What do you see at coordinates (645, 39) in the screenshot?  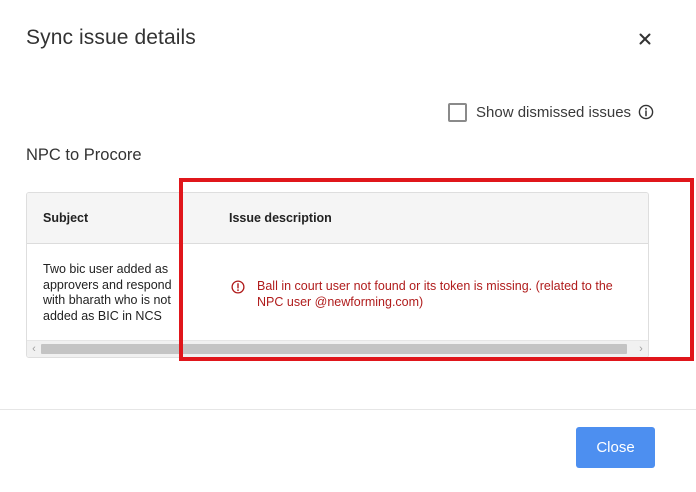 I see `close-icon` at bounding box center [645, 39].